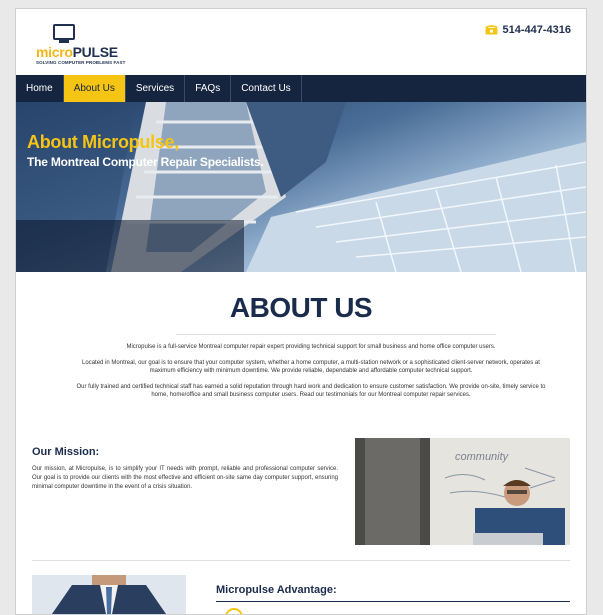 Image resolution: width=603 pixels, height=615 pixels. I want to click on monitor-icon, so click(64, 32).